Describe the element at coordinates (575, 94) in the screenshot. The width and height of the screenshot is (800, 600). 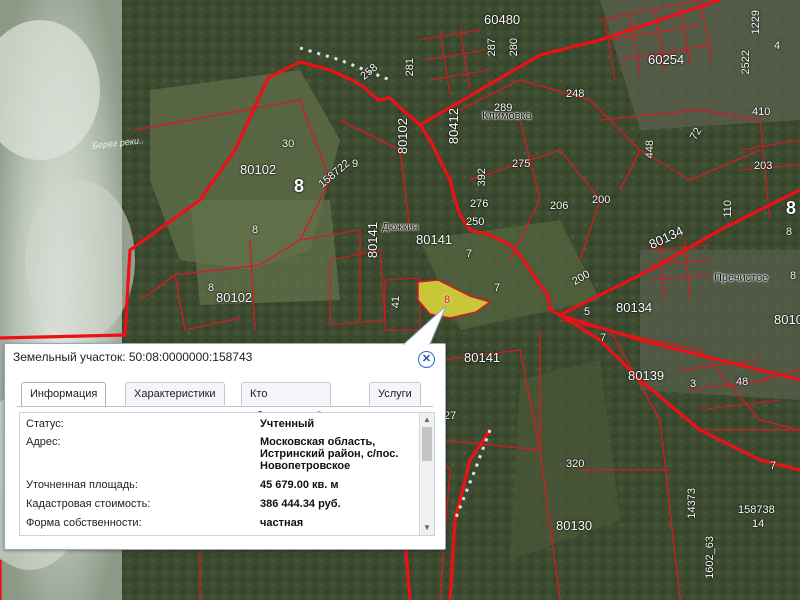
I see `parcel-number: 248` at that location.